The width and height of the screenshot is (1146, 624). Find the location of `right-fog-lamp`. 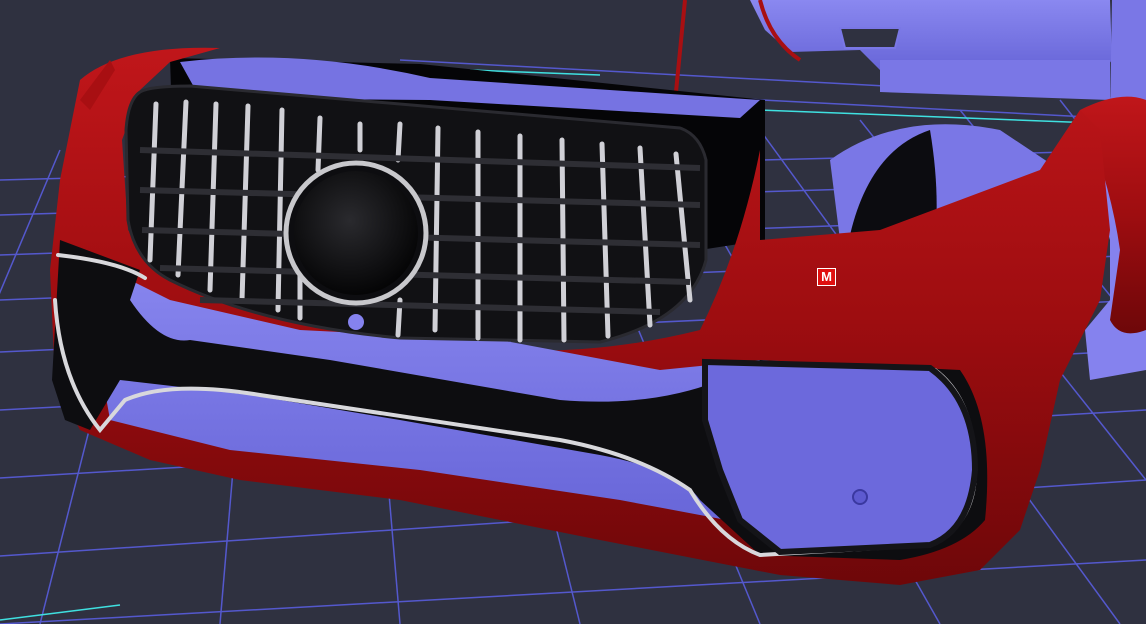

right-fog-lamp is located at coordinates (840, 457).